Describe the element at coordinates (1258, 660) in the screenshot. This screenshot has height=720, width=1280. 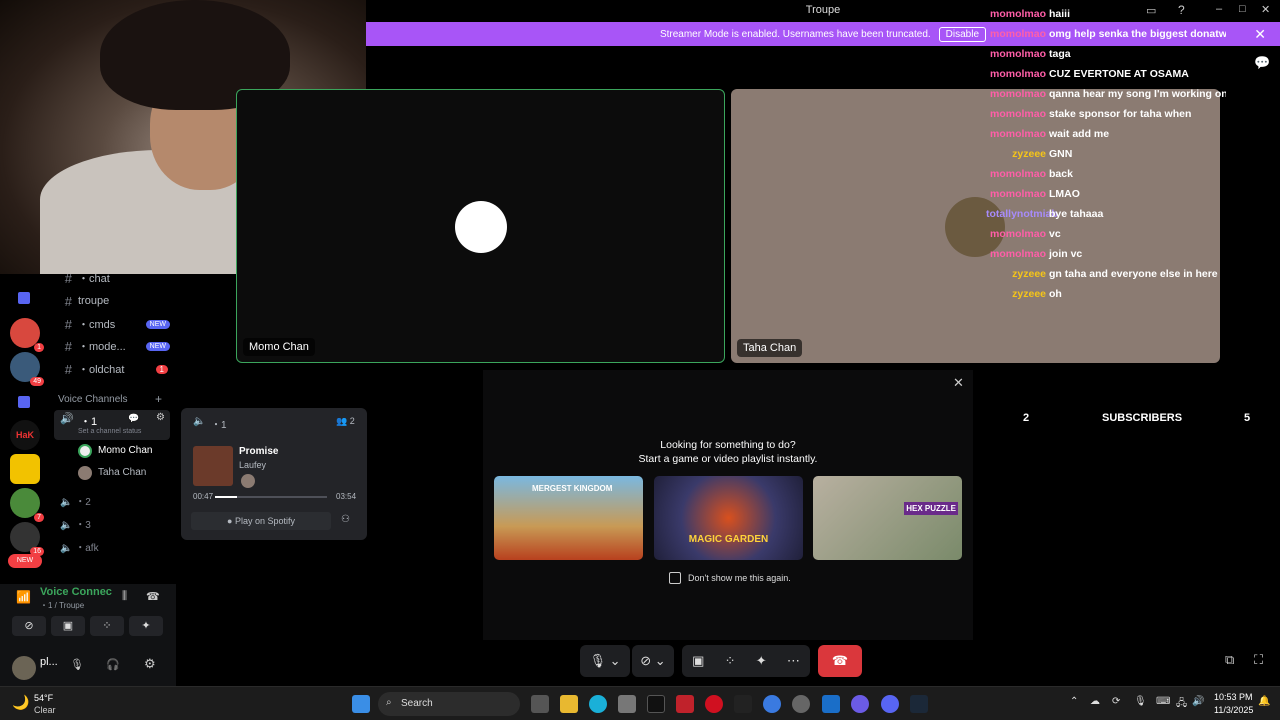
I see `fullscreen-icon: ⛶` at that location.